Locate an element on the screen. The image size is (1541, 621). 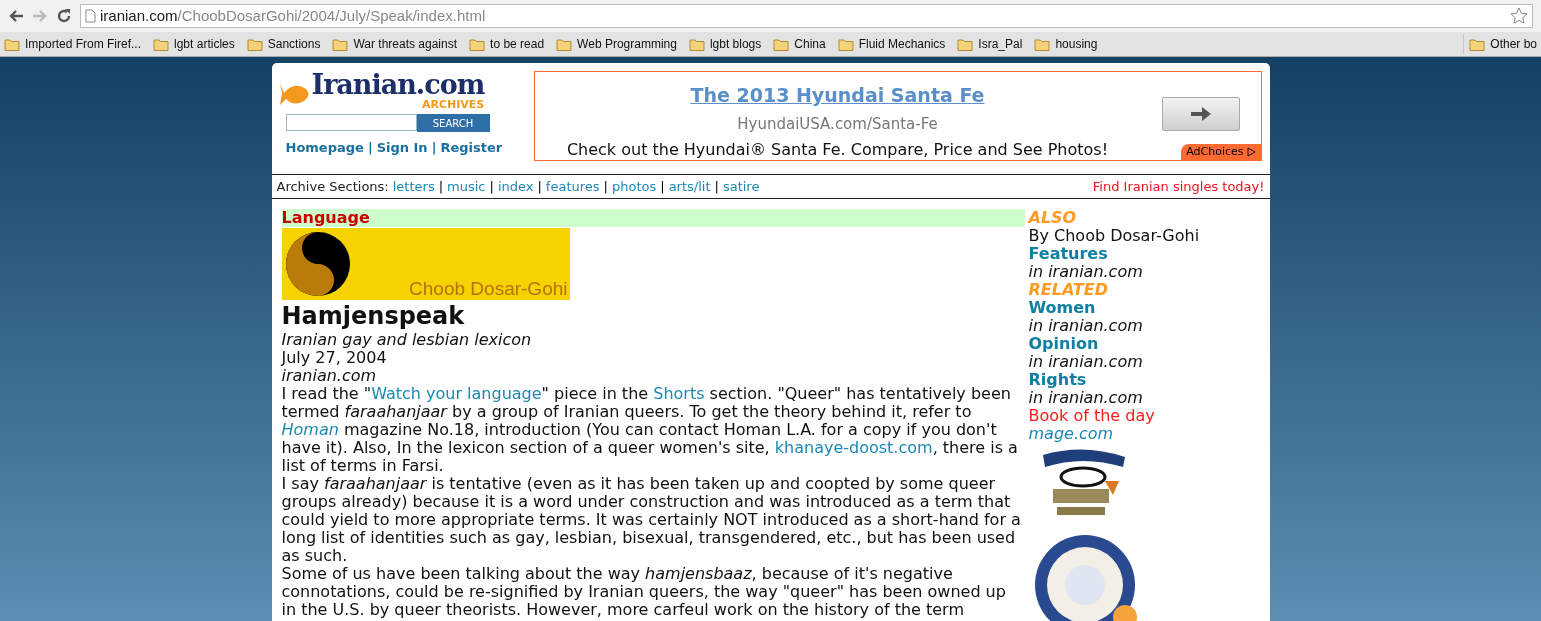
header-link: Homepage is located at coordinates (324, 148).